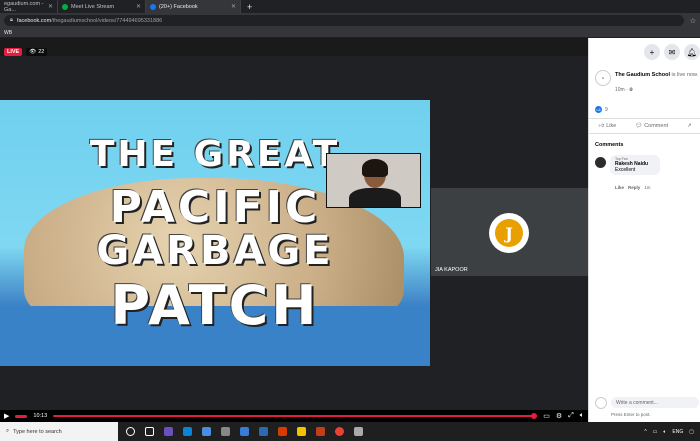 This screenshot has height=441, width=700. I want to click on explorer-icon, so click(301, 431).